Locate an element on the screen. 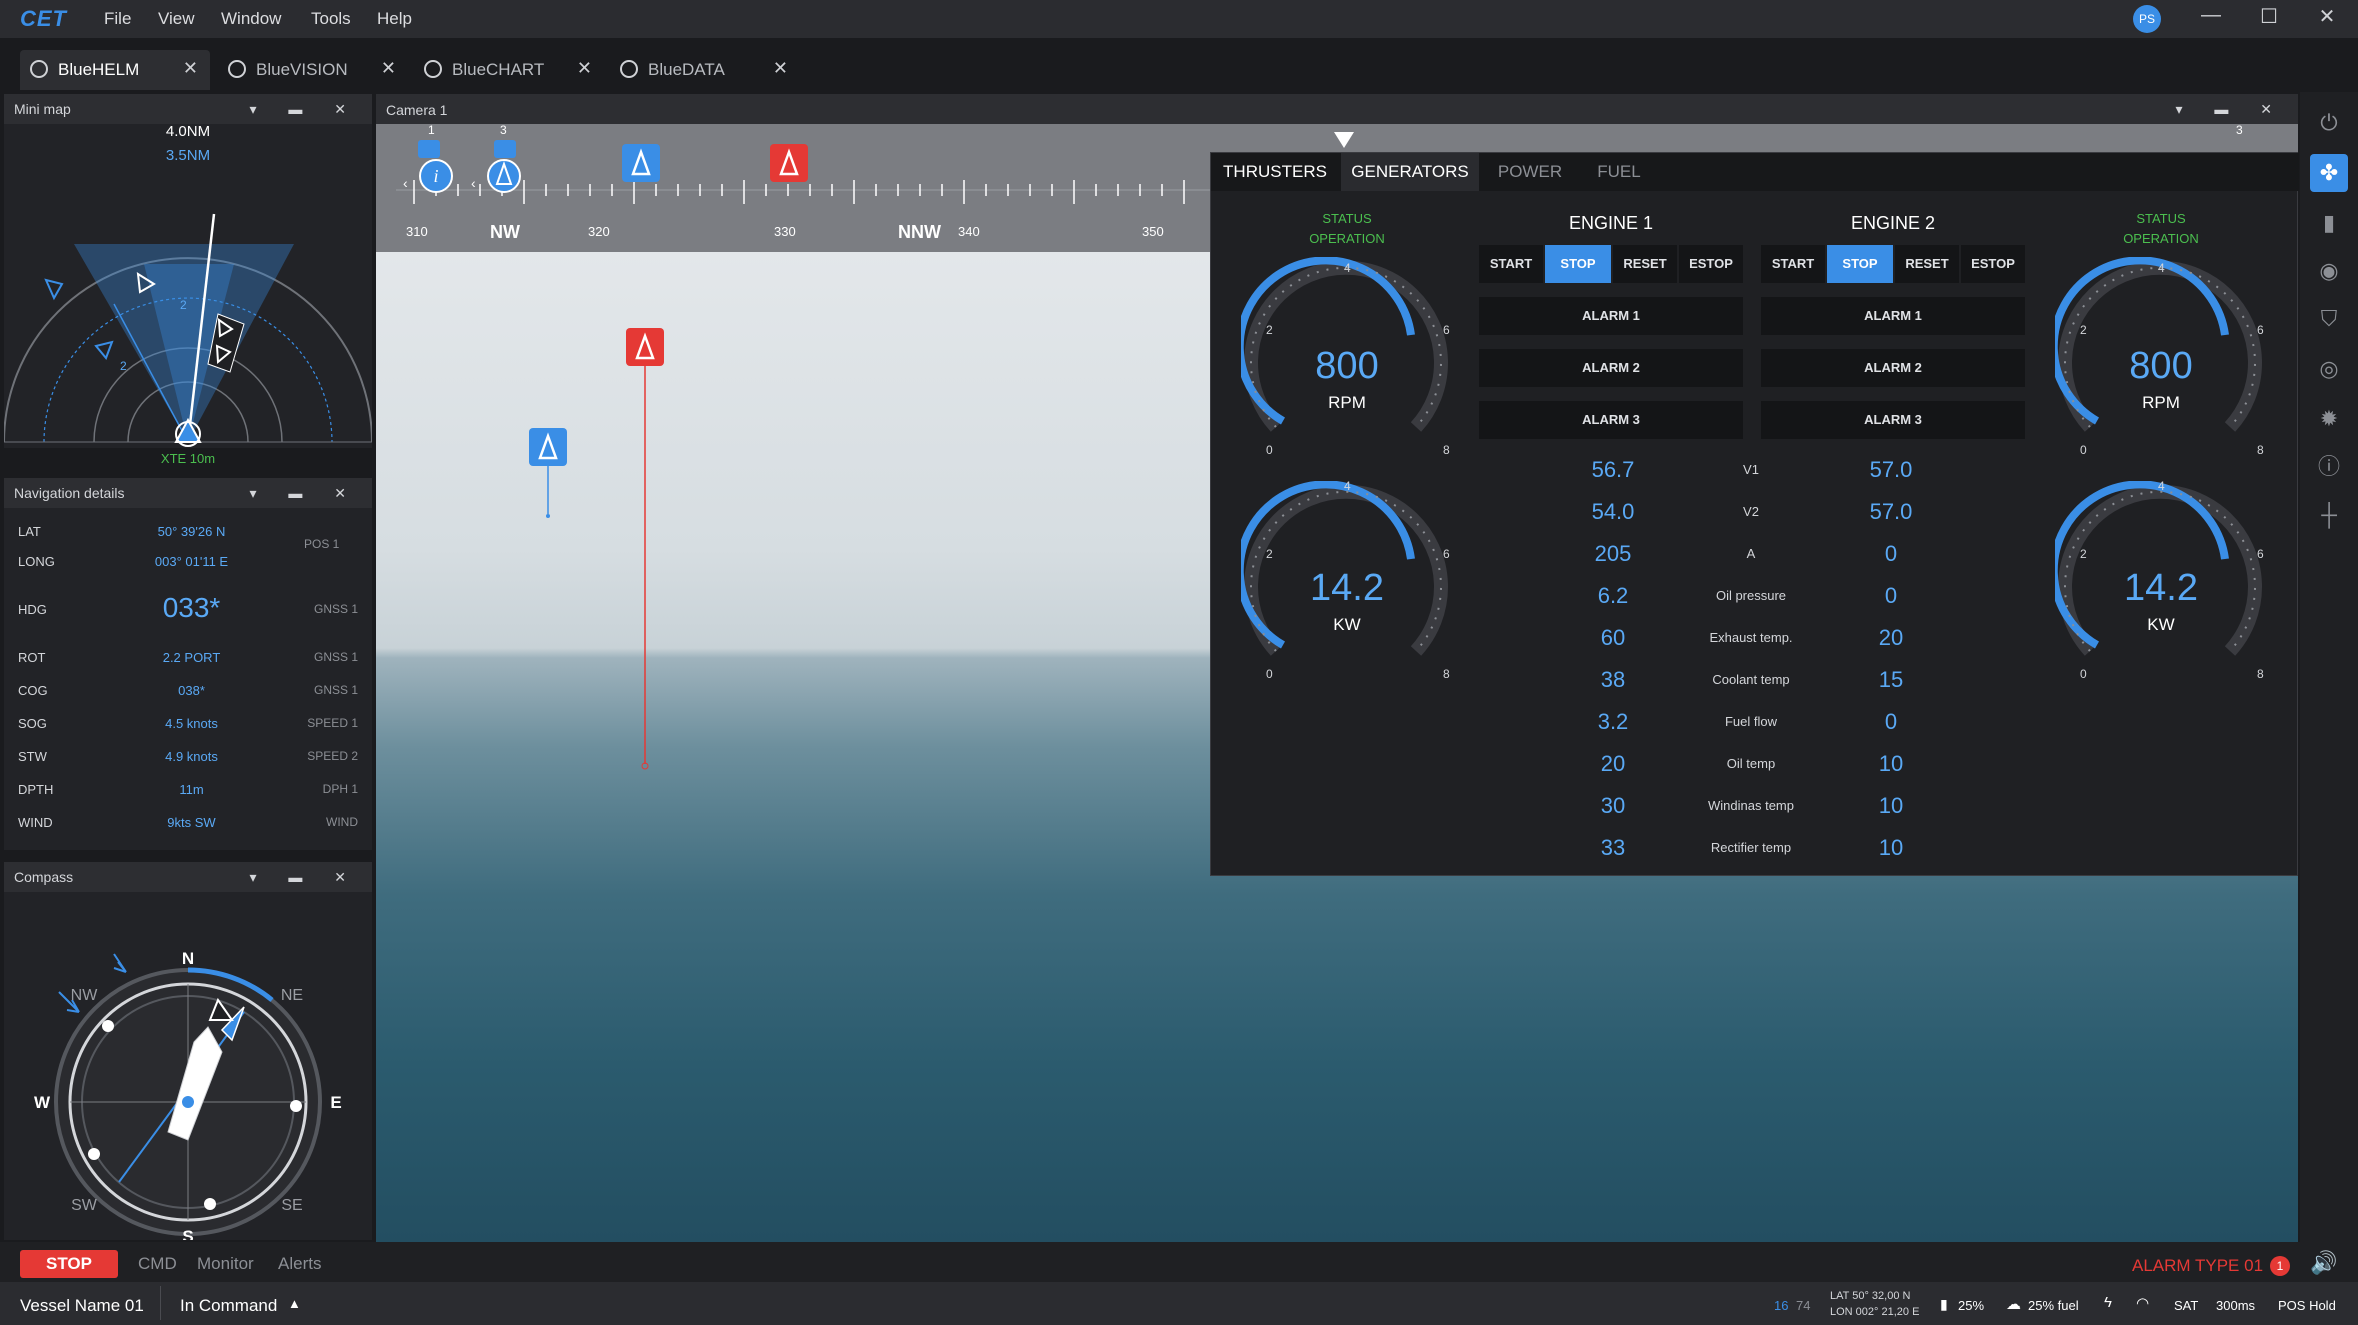 Image resolution: width=2358 pixels, height=1325 pixels. engine2-alarm-1: ALARM 1 is located at coordinates (1893, 316).